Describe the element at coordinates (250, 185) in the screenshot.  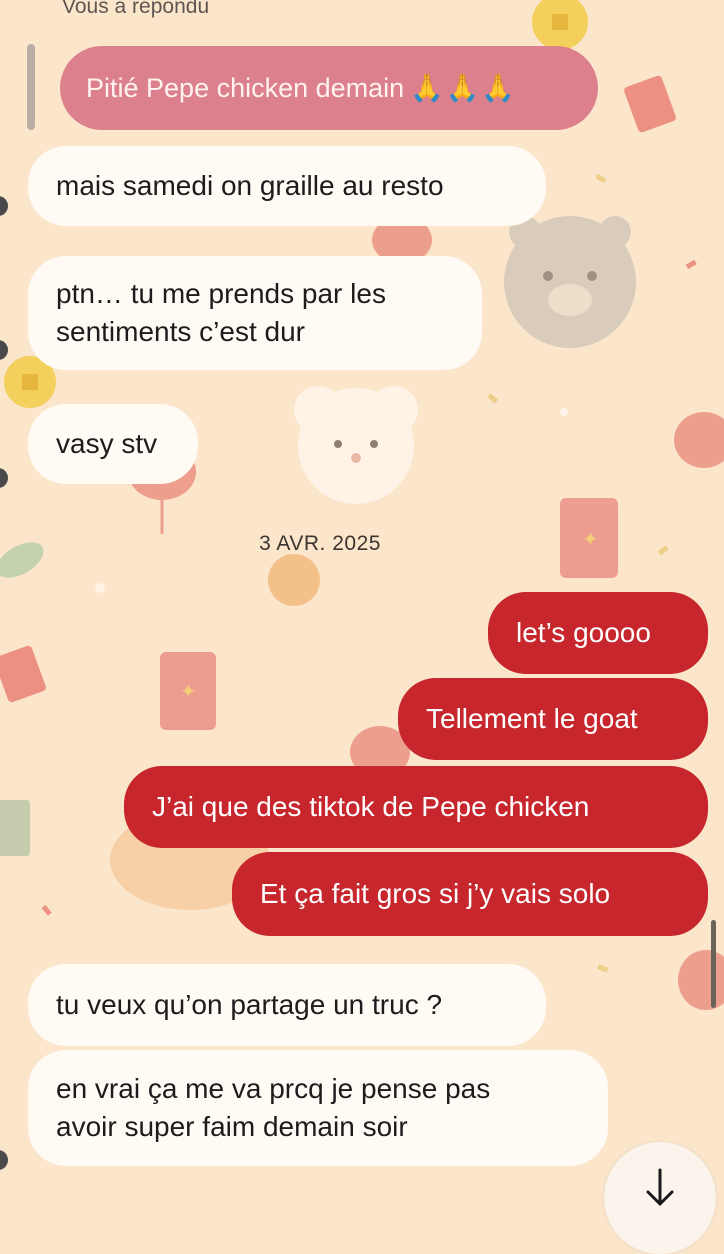
I see `message-text: mais samedi on graille au resto` at that location.